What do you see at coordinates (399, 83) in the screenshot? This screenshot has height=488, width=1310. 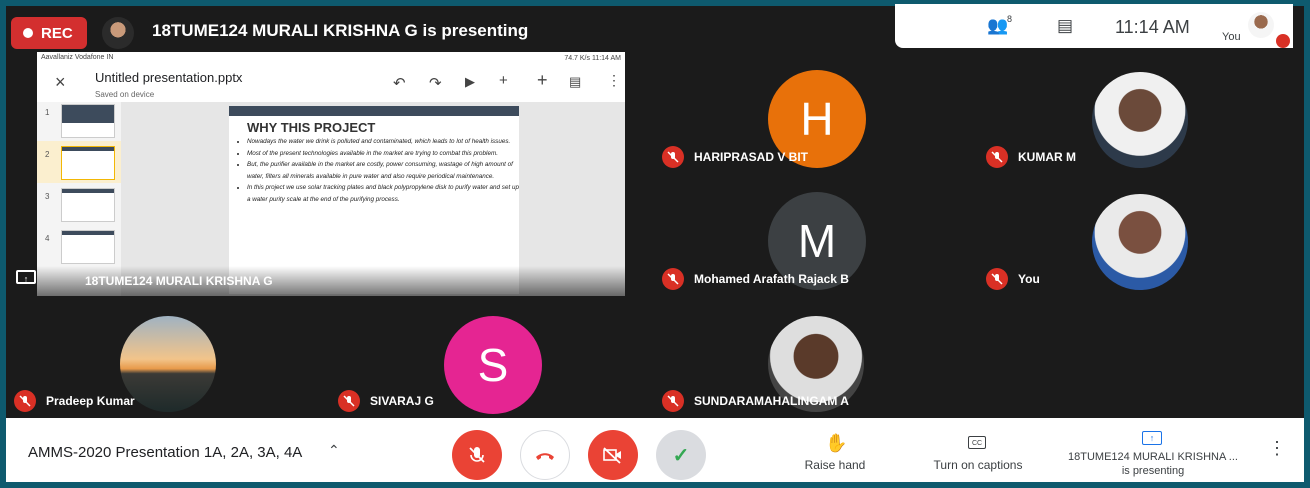 I see `undo-icon: ↶` at bounding box center [399, 83].